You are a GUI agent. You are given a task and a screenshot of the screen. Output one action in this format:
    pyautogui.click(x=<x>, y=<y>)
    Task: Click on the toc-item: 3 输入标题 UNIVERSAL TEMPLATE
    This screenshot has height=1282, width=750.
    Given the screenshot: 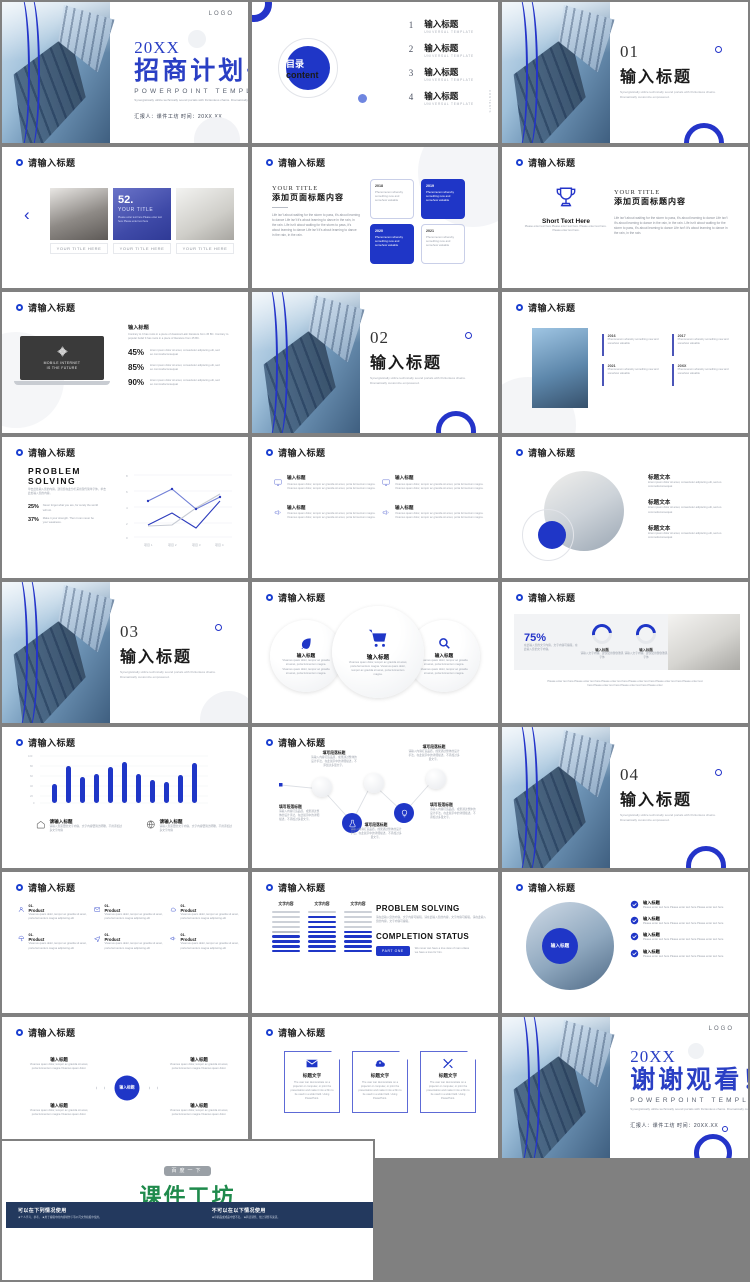 What is the action you would take?
    pyautogui.click(x=441, y=74)
    